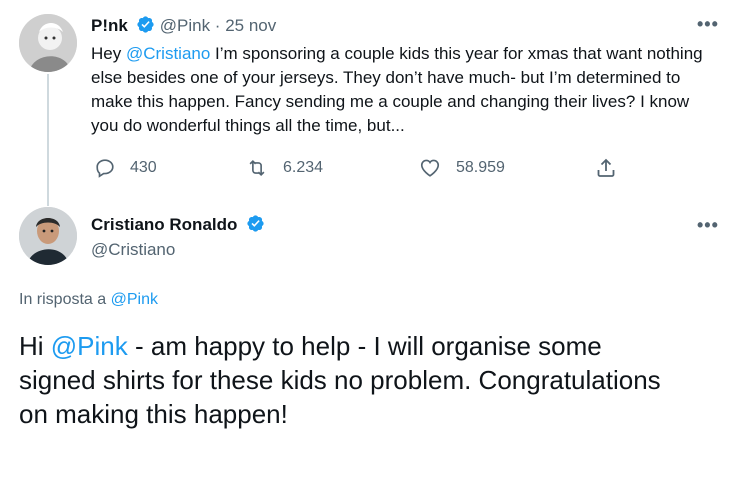  What do you see at coordinates (105, 168) in the screenshot?
I see `reply-icon` at bounding box center [105, 168].